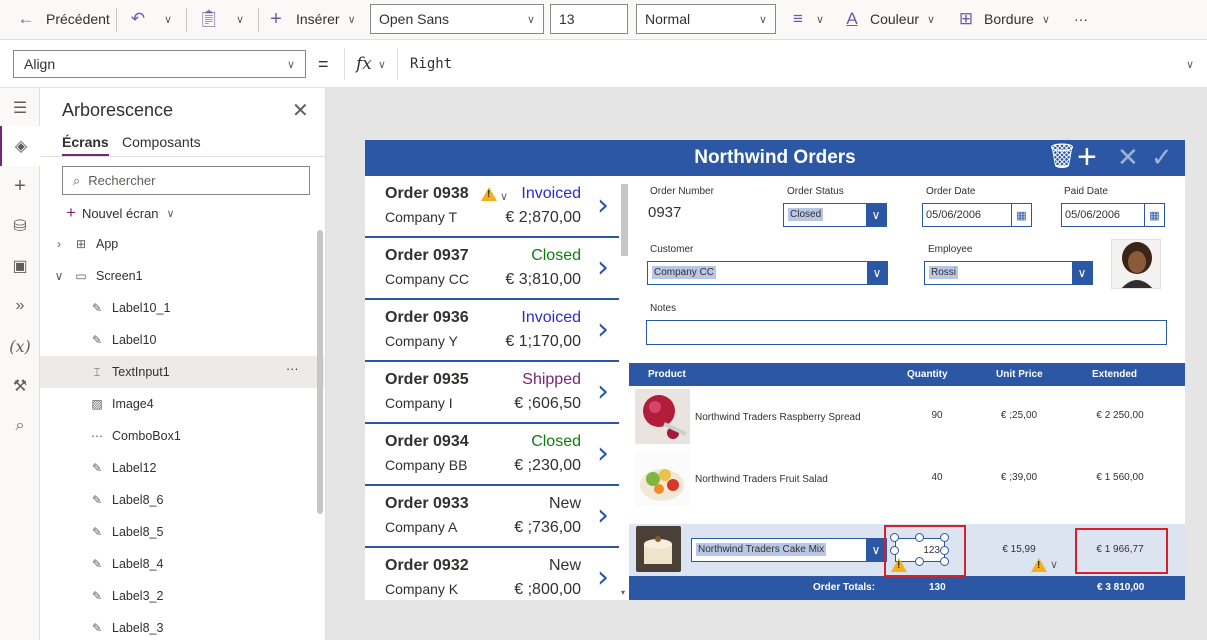 The height and width of the screenshot is (640, 1207). Describe the element at coordinates (182, 564) in the screenshot. I see `tree-item-label8-4: ✎ Label8_4` at that location.